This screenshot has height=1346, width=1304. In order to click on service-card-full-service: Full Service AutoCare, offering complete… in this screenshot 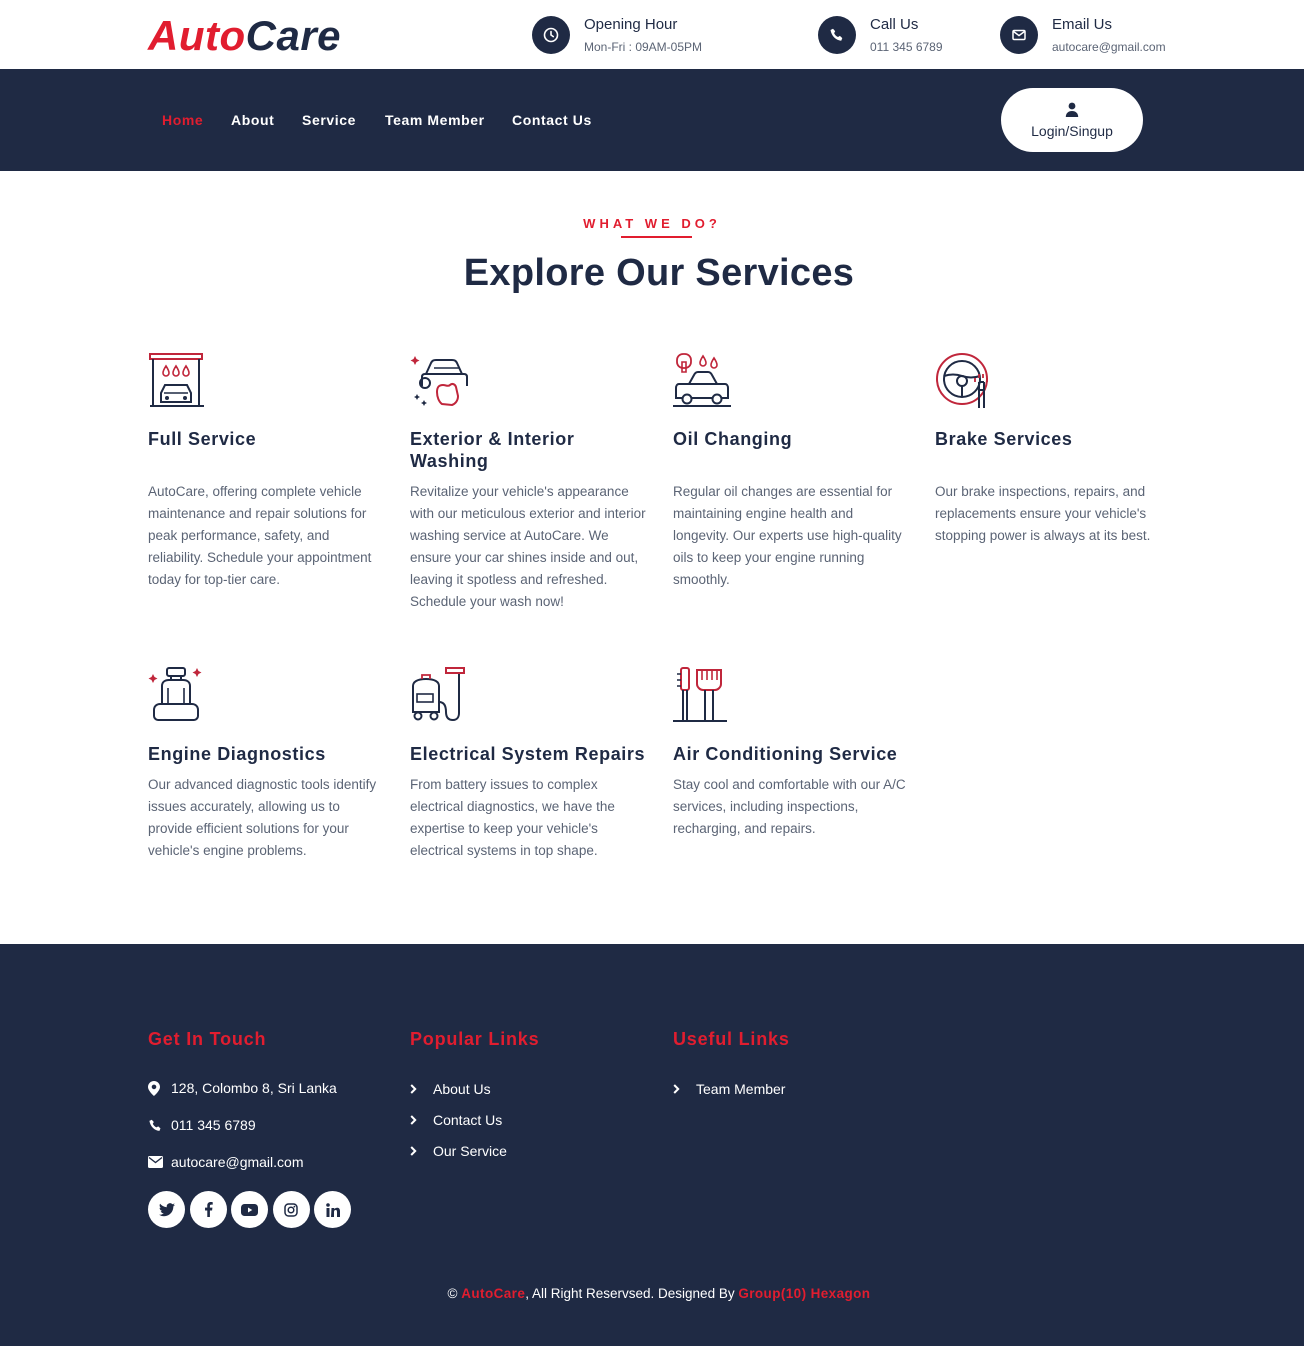, I will do `click(266, 469)`.